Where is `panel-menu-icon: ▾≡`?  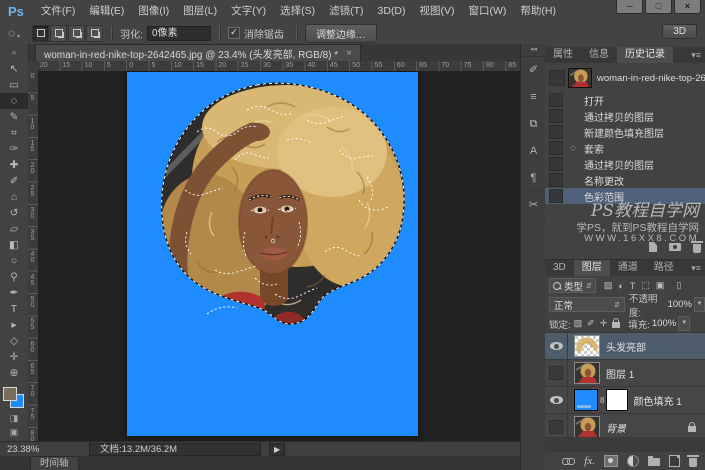 panel-menu-icon: ▾≡ is located at coordinates (698, 55).